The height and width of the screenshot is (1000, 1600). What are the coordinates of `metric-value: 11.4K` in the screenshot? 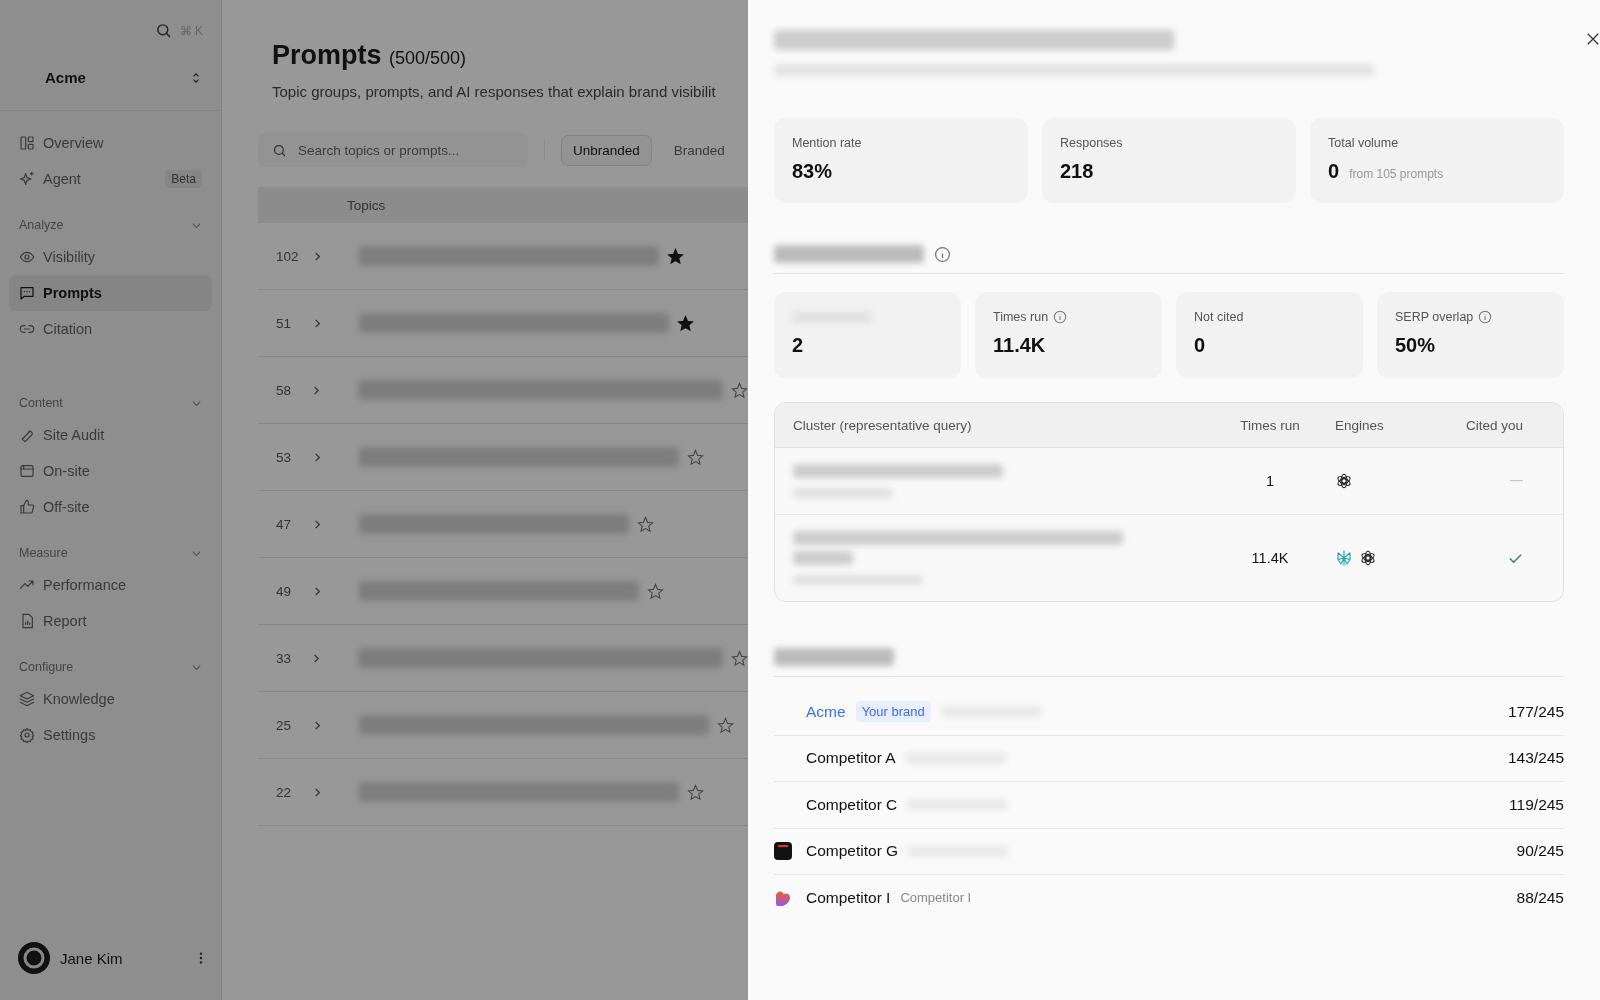 It's located at (1019, 345).